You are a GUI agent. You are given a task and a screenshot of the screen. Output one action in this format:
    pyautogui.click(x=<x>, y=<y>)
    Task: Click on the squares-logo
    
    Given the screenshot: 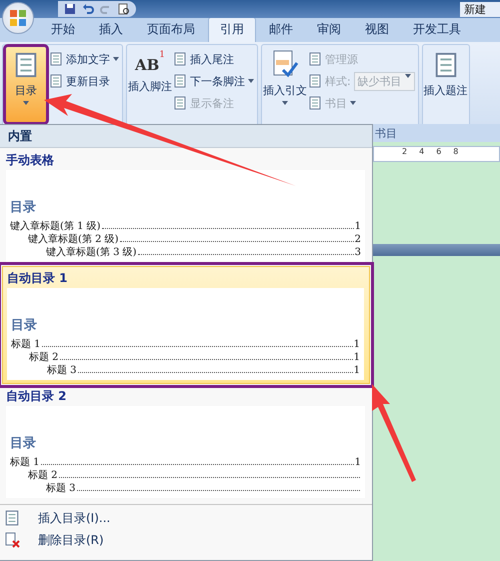 What is the action you would take?
    pyautogui.click(x=18, y=18)
    